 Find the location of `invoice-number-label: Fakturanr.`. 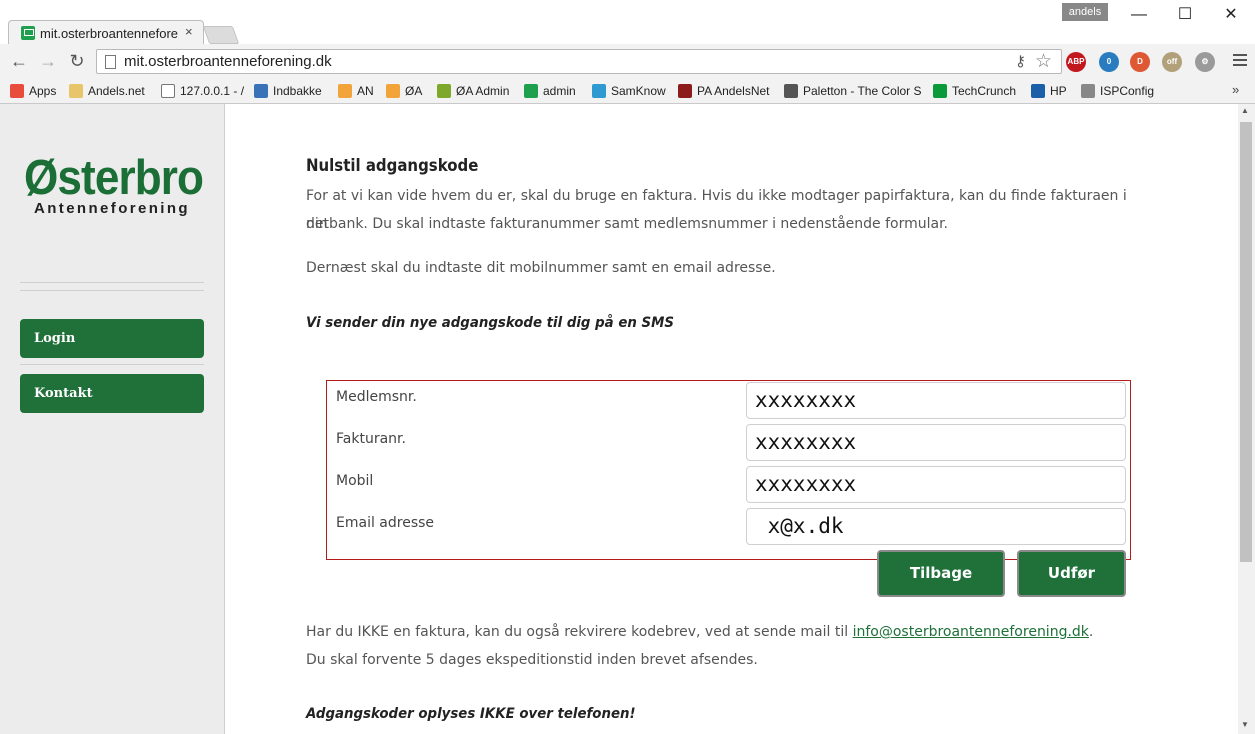

invoice-number-label: Fakturanr. is located at coordinates (371, 439).